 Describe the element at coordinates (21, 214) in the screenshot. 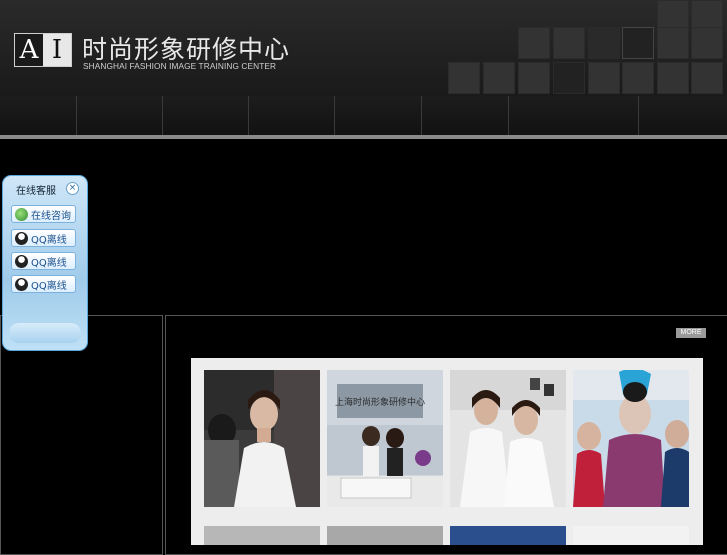

I see `chat-user-icon` at that location.